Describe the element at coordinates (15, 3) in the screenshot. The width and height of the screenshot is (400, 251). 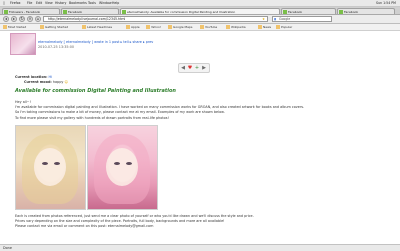
I see `menu-firefox: Firefox` at that location.